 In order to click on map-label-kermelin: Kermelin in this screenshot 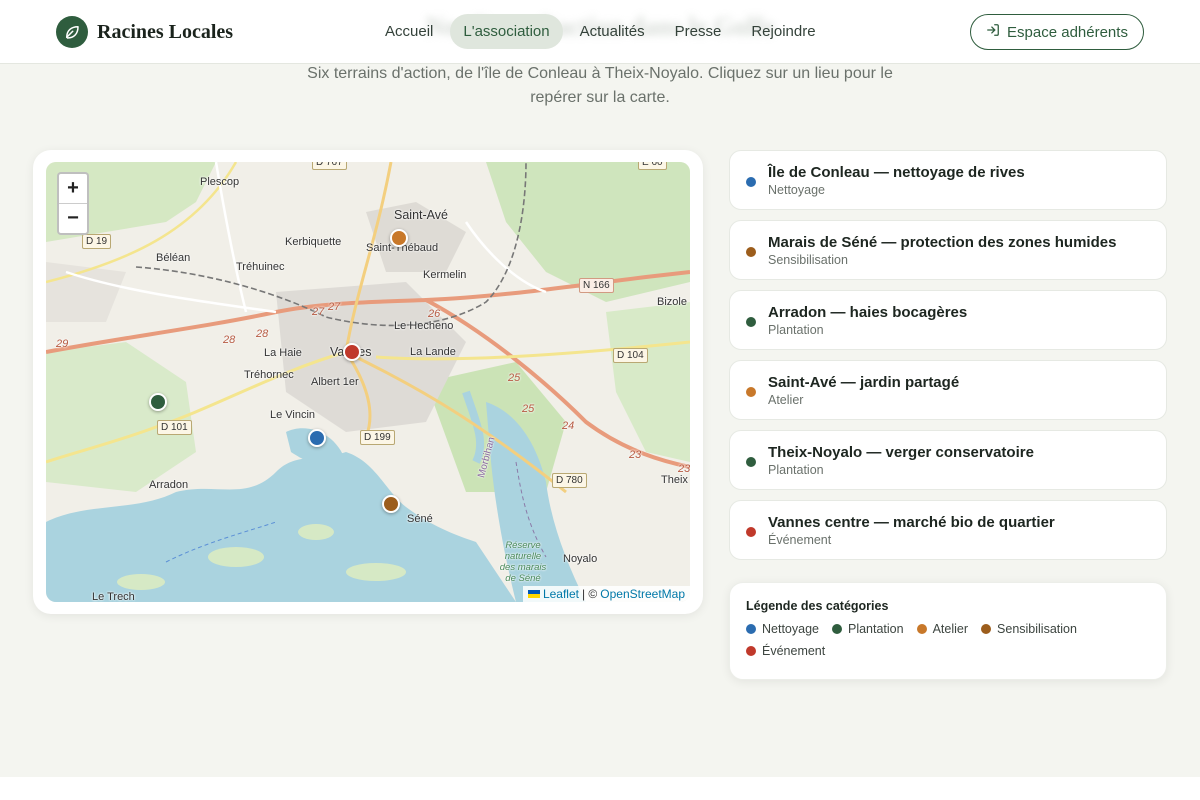, I will do `click(445, 275)`.